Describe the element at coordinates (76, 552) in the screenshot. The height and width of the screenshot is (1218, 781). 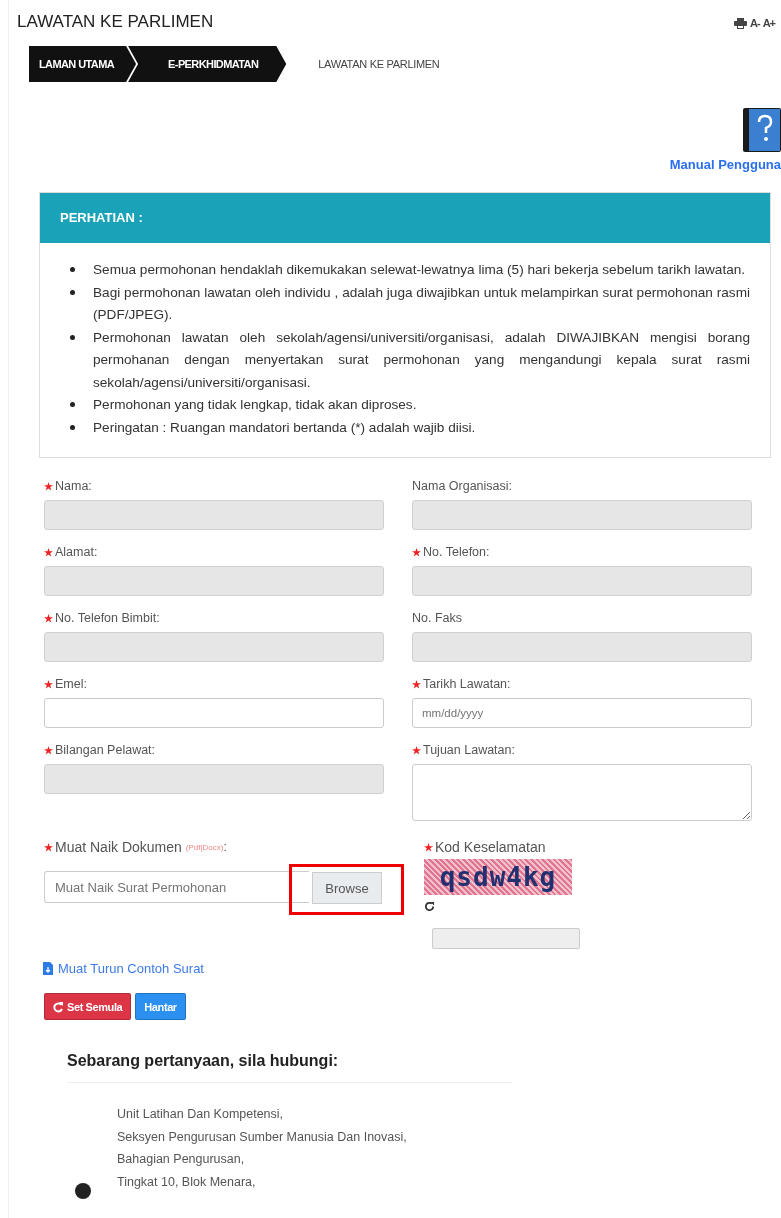
I see `field-label: Alamat:` at that location.